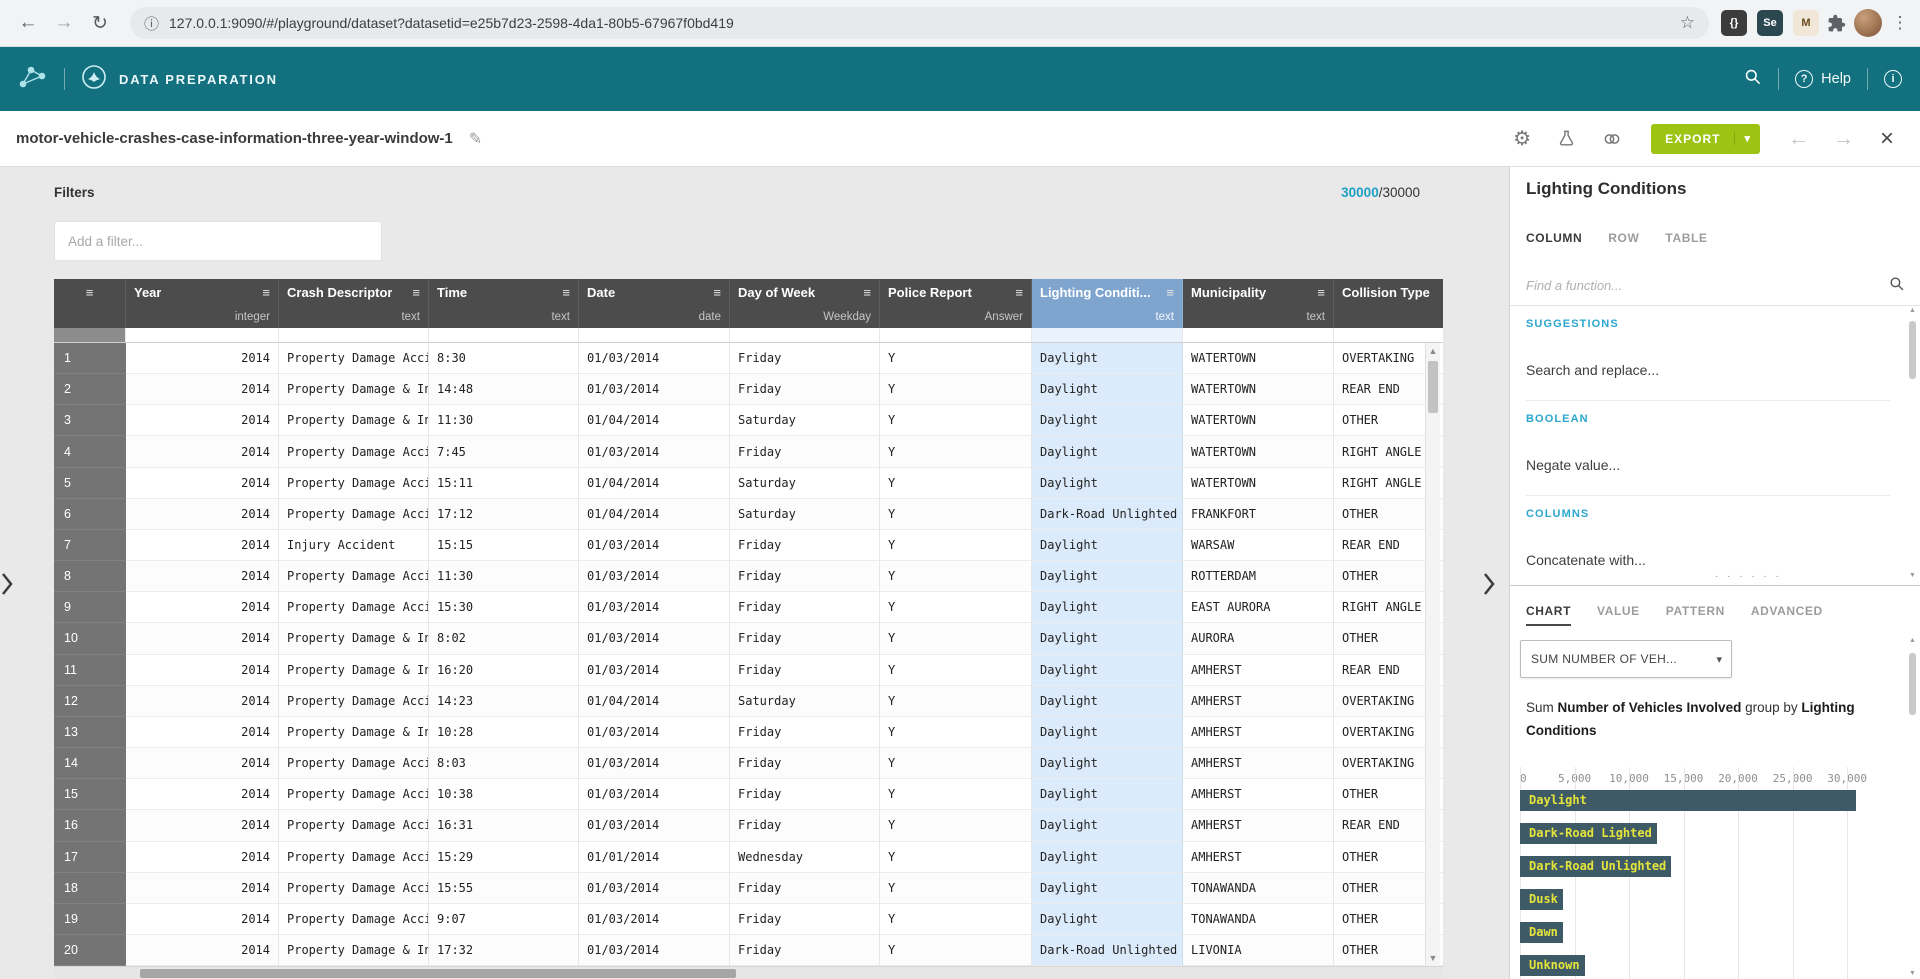  Describe the element at coordinates (504, 577) in the screenshot. I see `table-cell: 11:30` at that location.